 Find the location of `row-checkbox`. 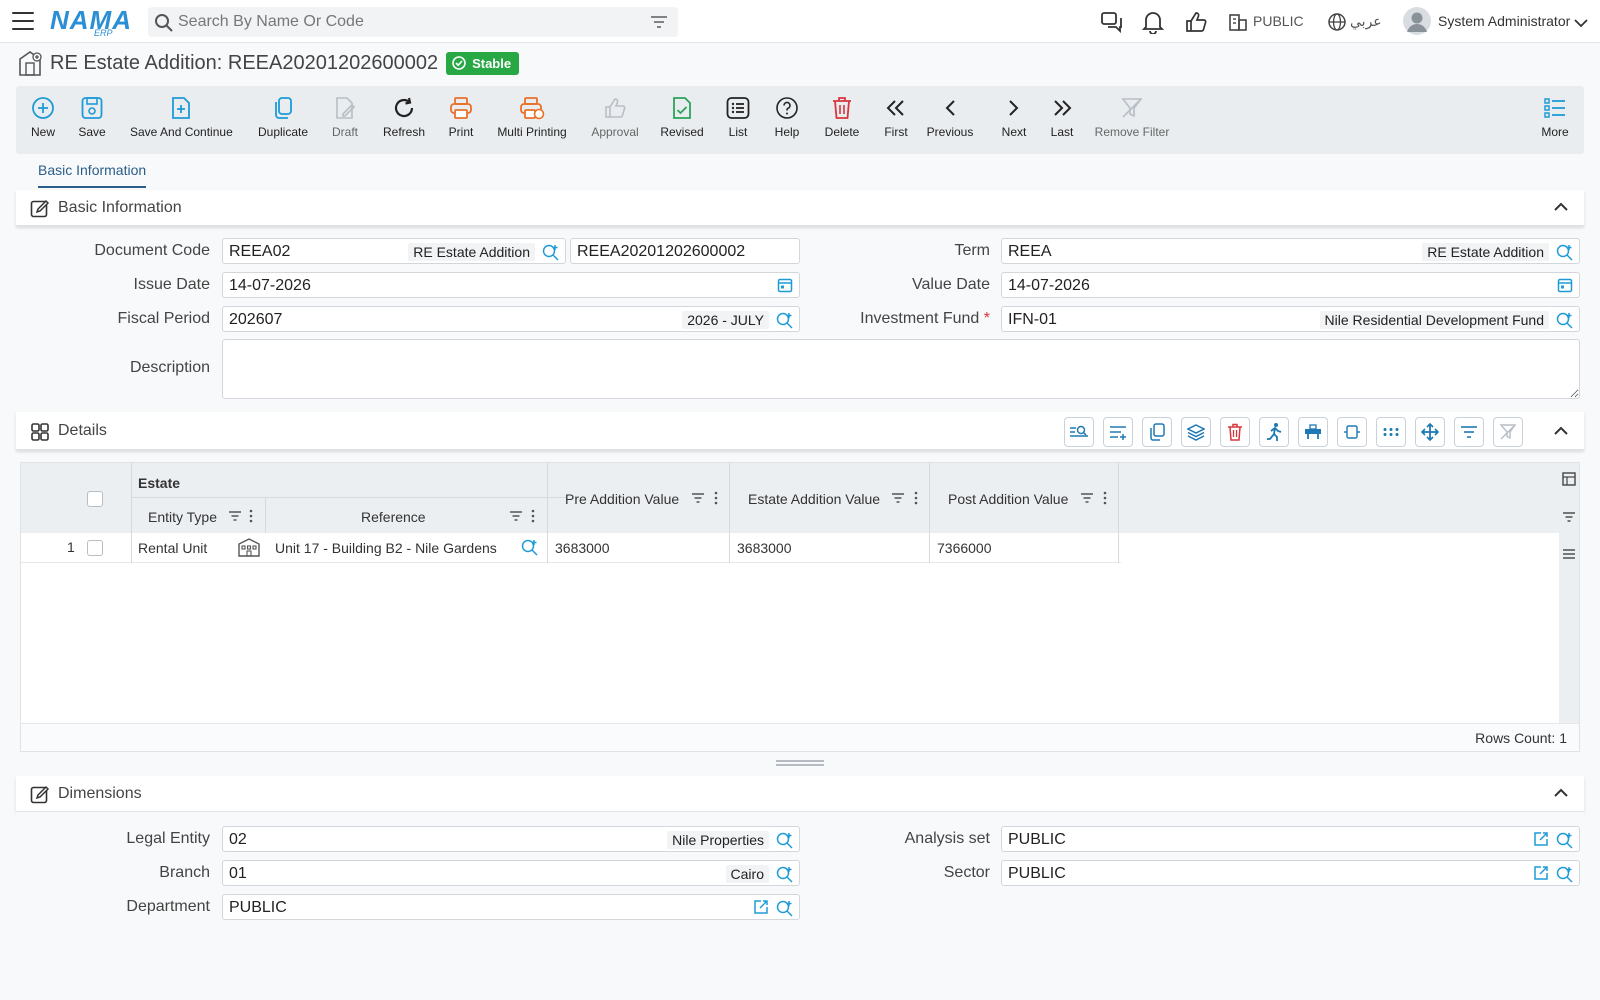

row-checkbox is located at coordinates (95, 548).